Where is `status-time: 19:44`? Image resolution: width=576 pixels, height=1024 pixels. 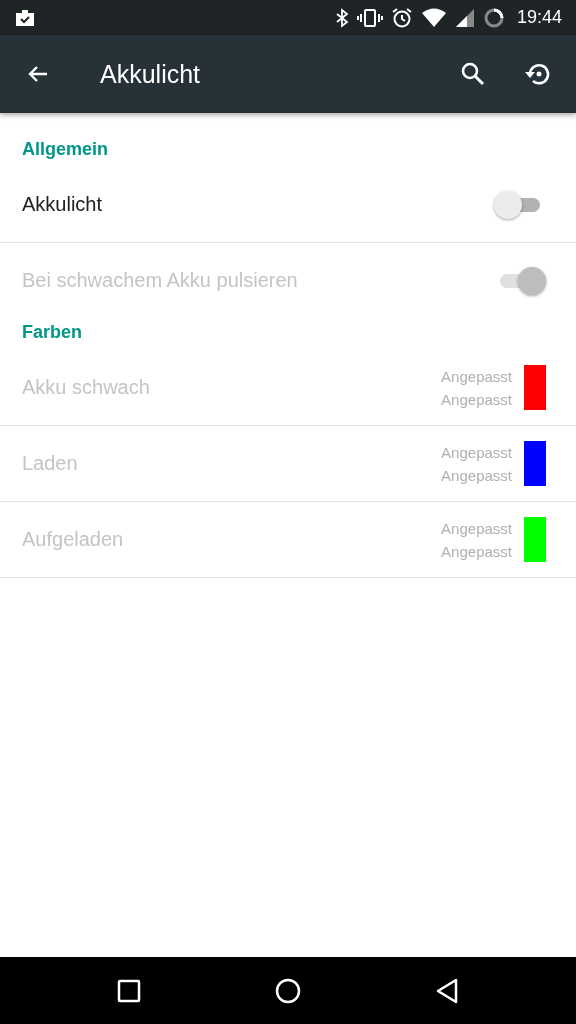 status-time: 19:44 is located at coordinates (539, 17).